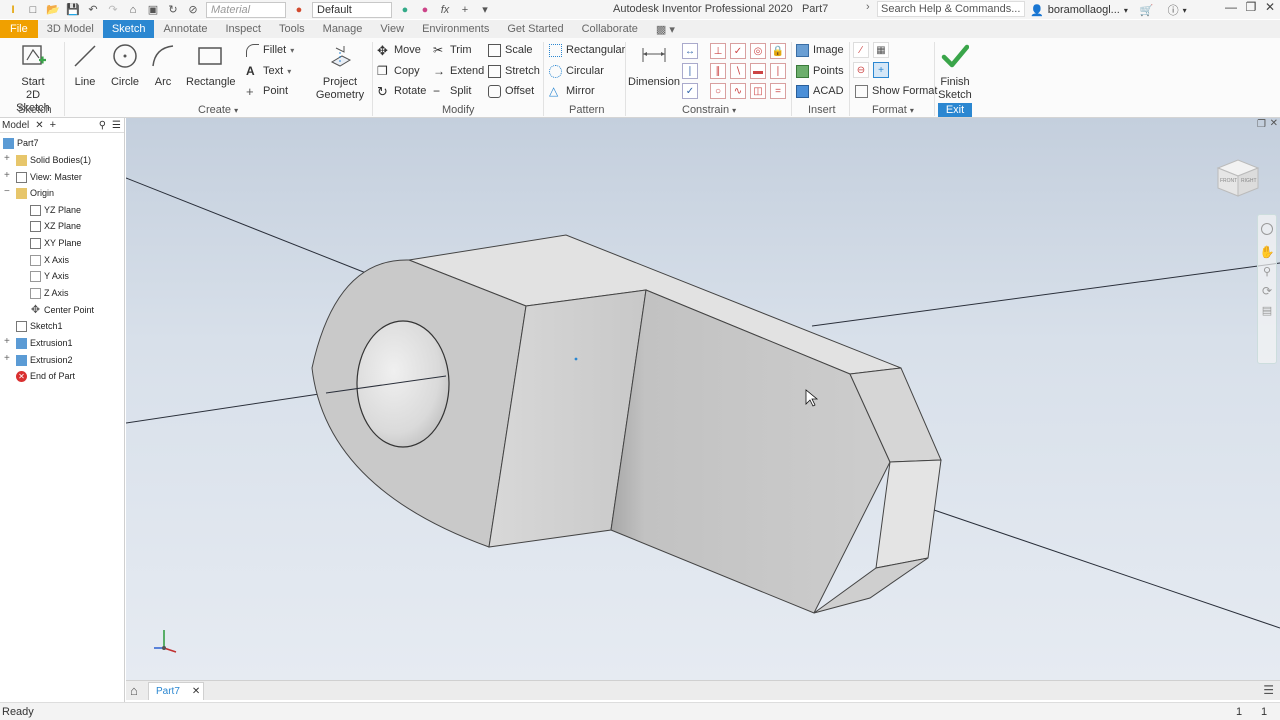 The height and width of the screenshot is (720, 1280). I want to click on collapse-icon: −, so click(7, 191).